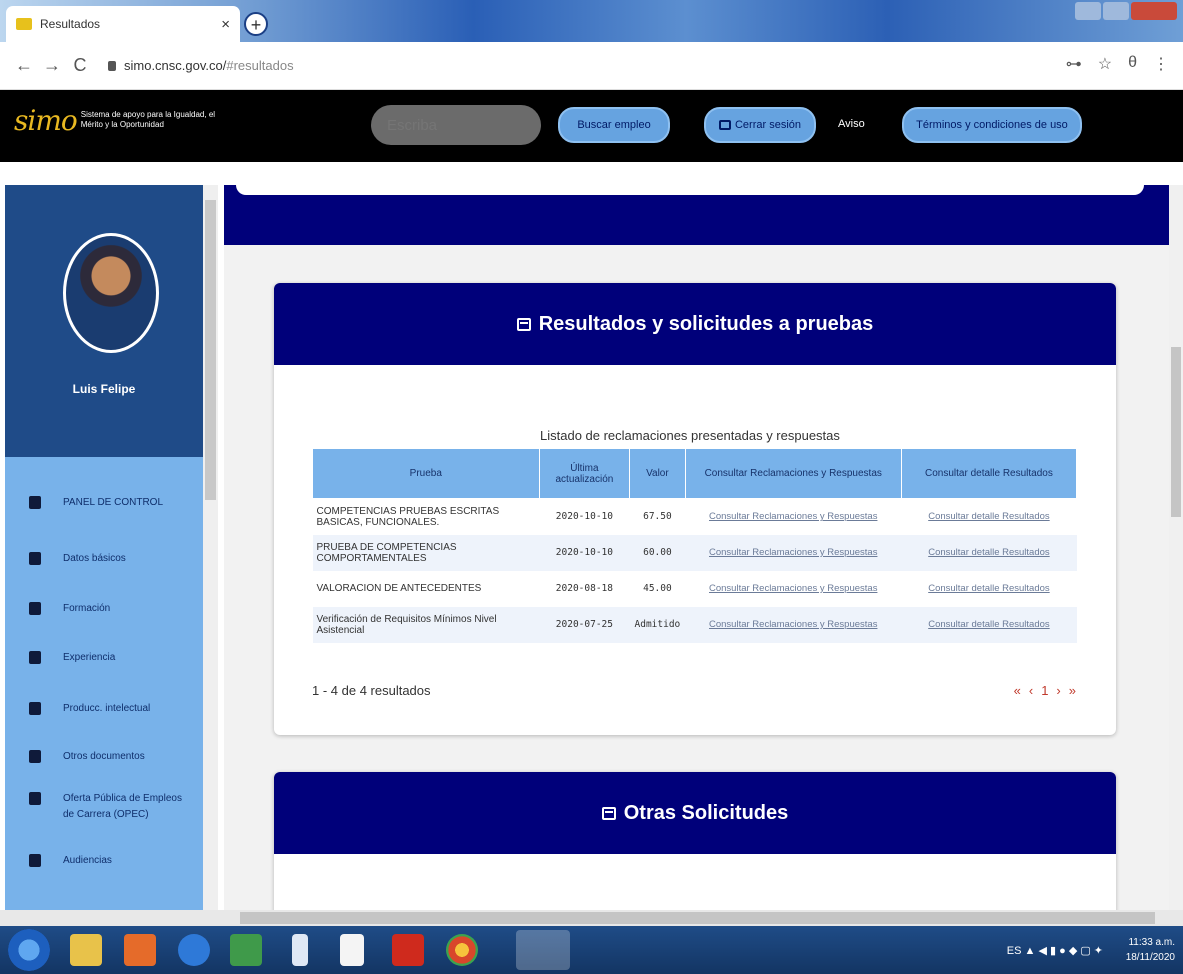 This screenshot has height=974, width=1183. Describe the element at coordinates (225, 24) in the screenshot. I see `tab-close-icon: ×` at that location.